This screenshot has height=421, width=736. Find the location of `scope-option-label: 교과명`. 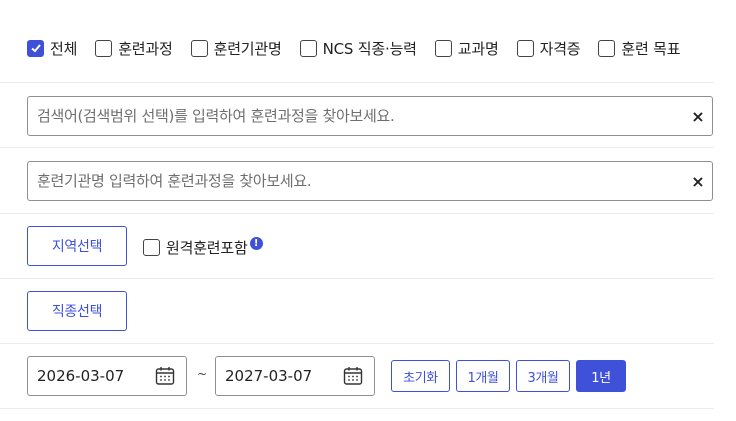

scope-option-label: 교과명 is located at coordinates (478, 48).